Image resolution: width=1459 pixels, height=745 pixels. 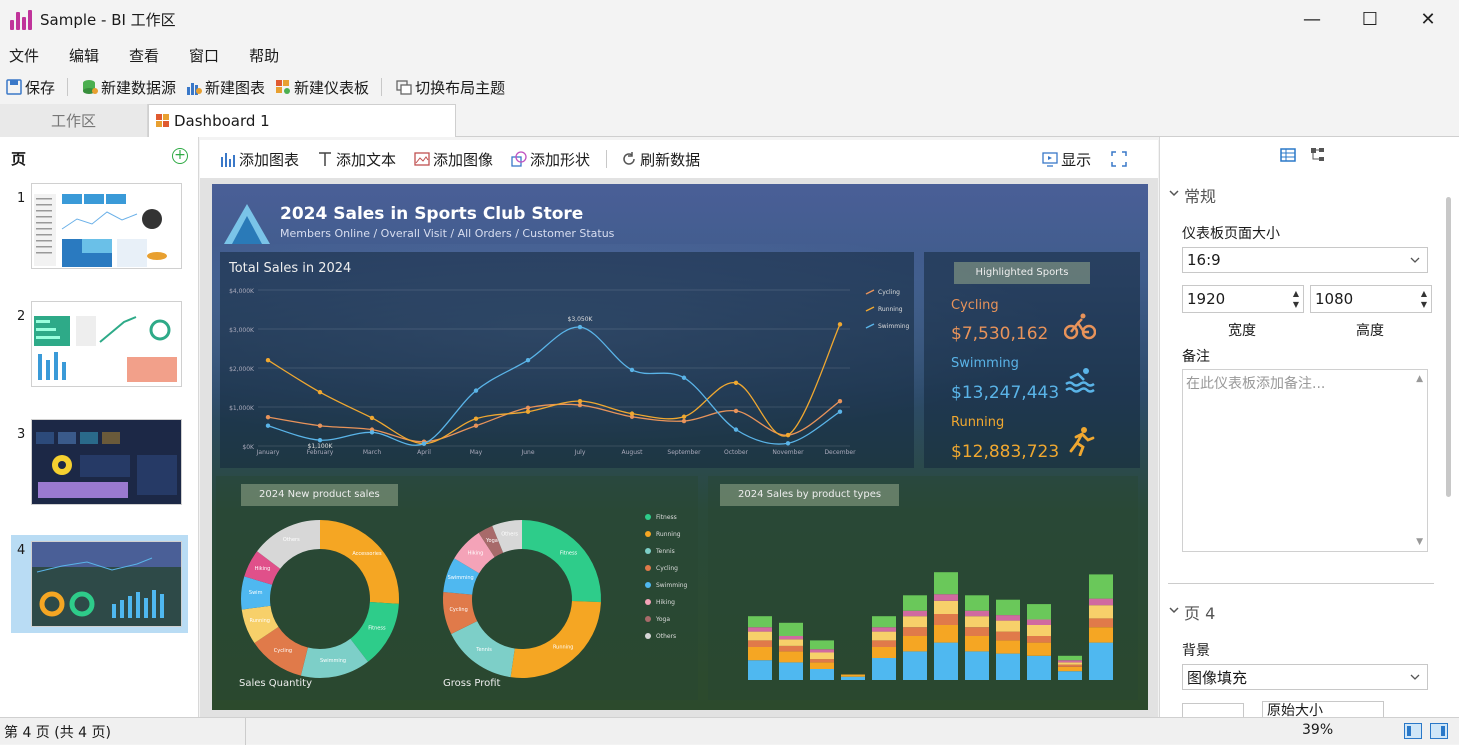 What do you see at coordinates (1288, 155) in the screenshot?
I see `properties-view-icon` at bounding box center [1288, 155].